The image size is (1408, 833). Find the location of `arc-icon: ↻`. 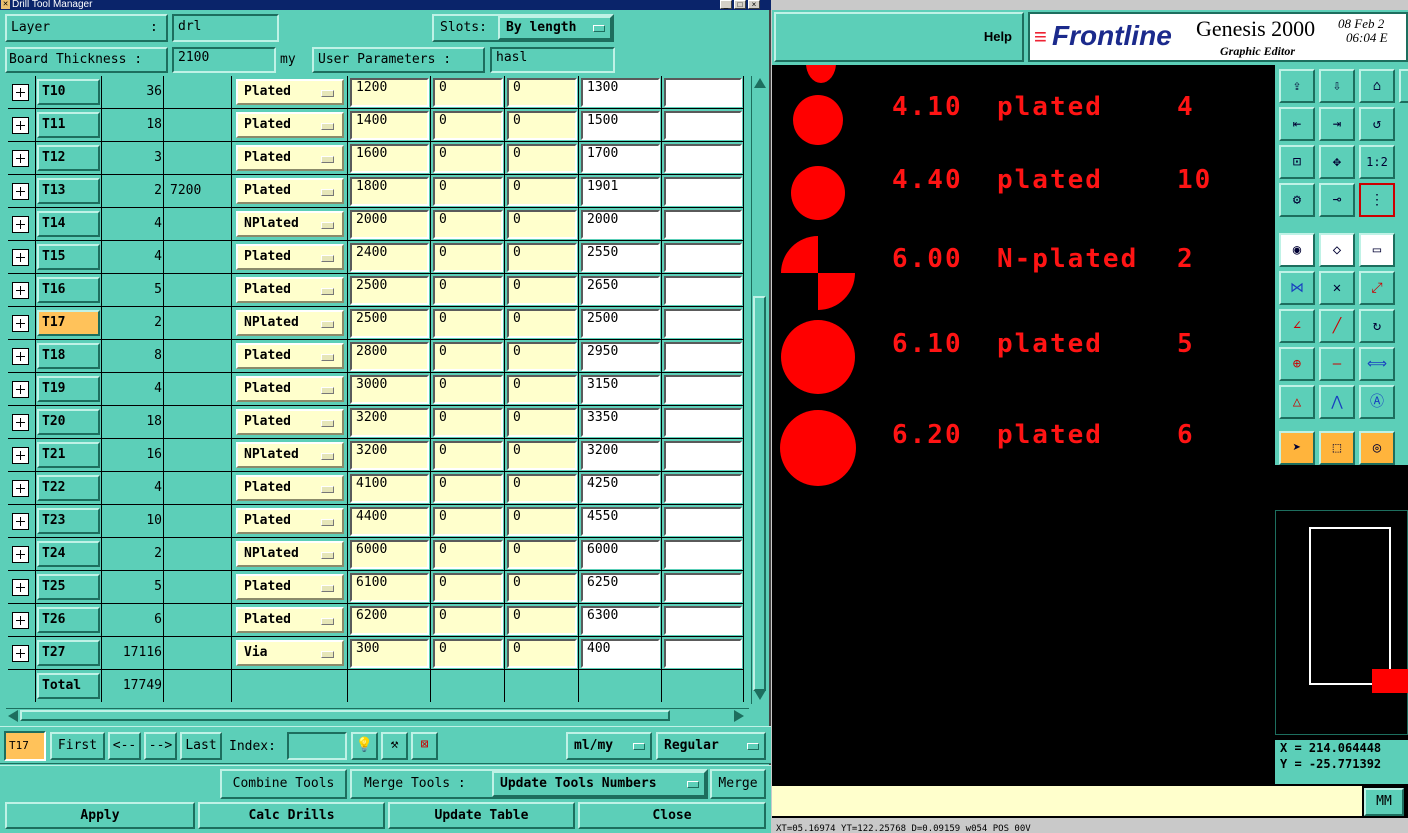

arc-icon: ↻ is located at coordinates (1377, 326).